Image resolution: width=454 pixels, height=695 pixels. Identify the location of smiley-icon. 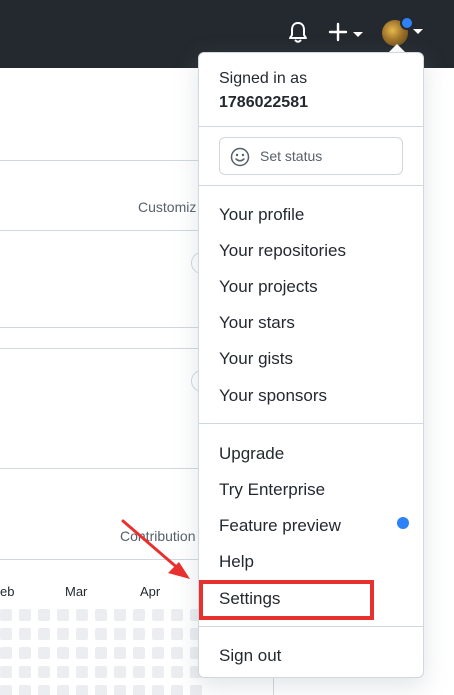
(240, 157).